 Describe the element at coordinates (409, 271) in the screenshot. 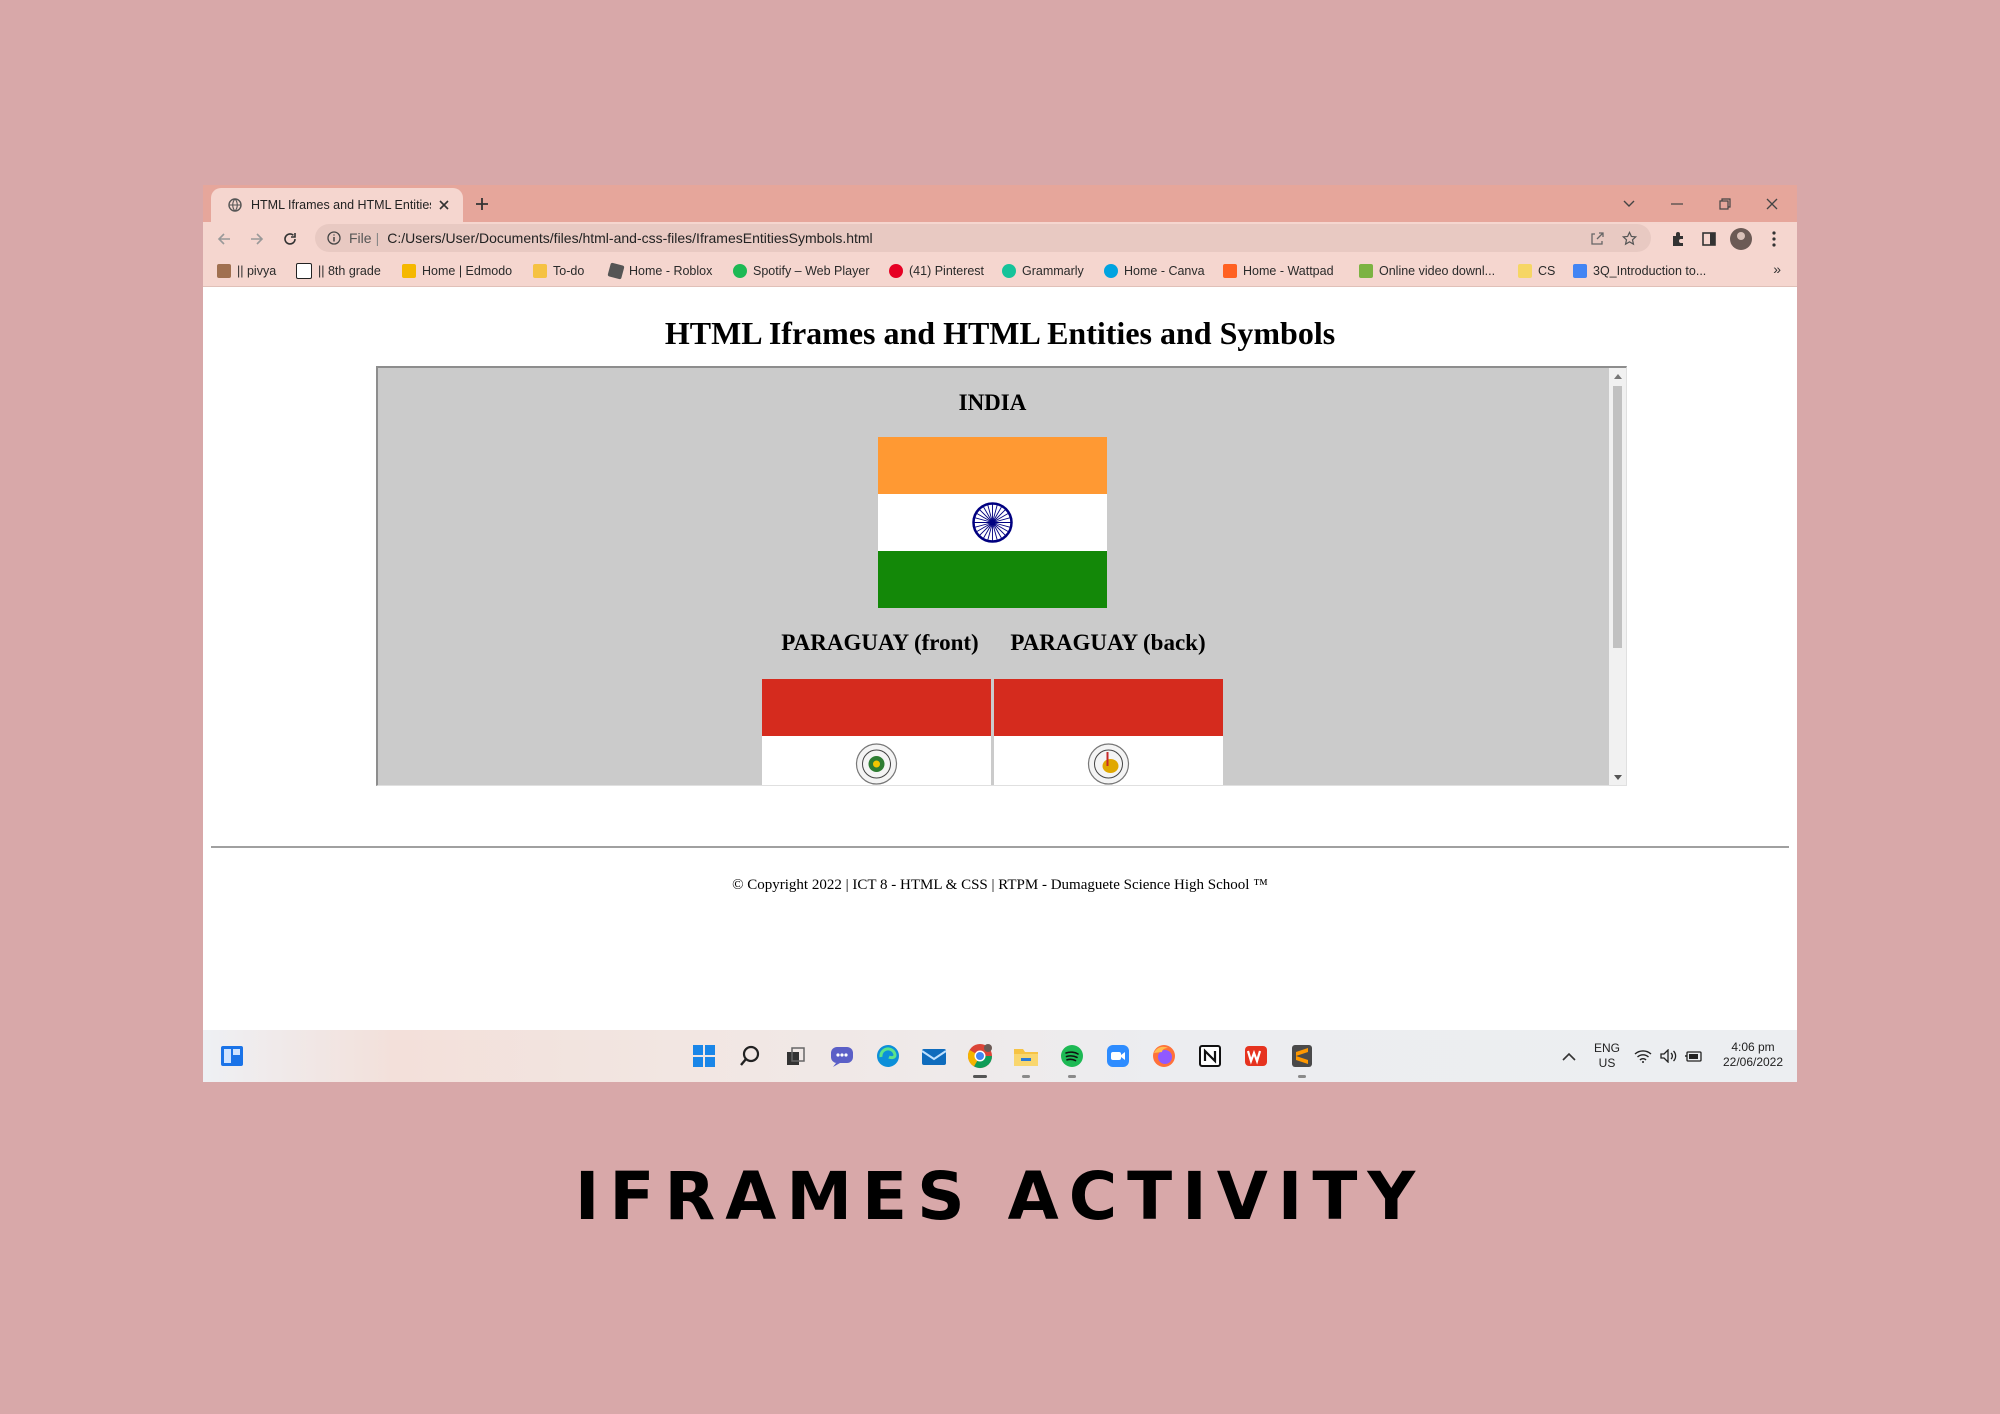

I see `edmodo-icon` at that location.